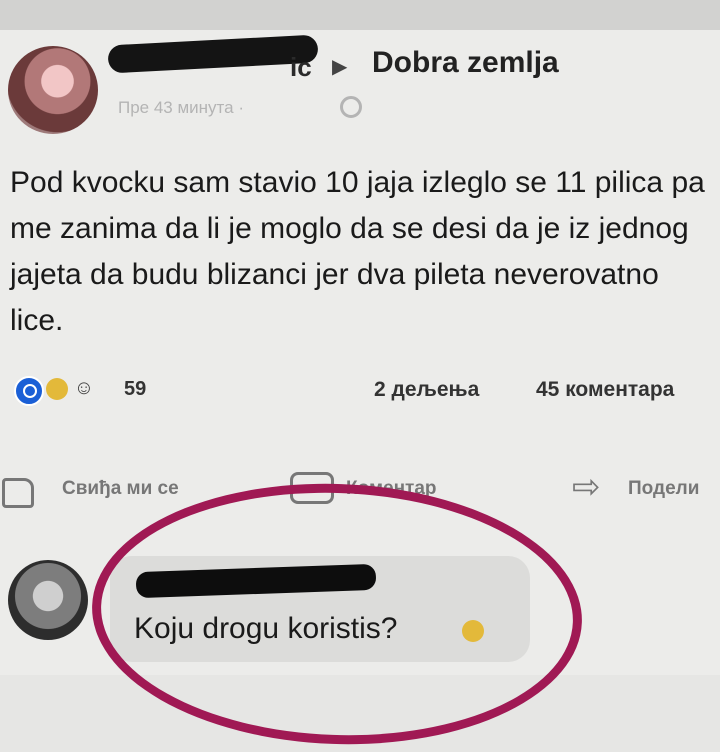  Describe the element at coordinates (135, 389) in the screenshot. I see `reaction-count: 59` at that location.